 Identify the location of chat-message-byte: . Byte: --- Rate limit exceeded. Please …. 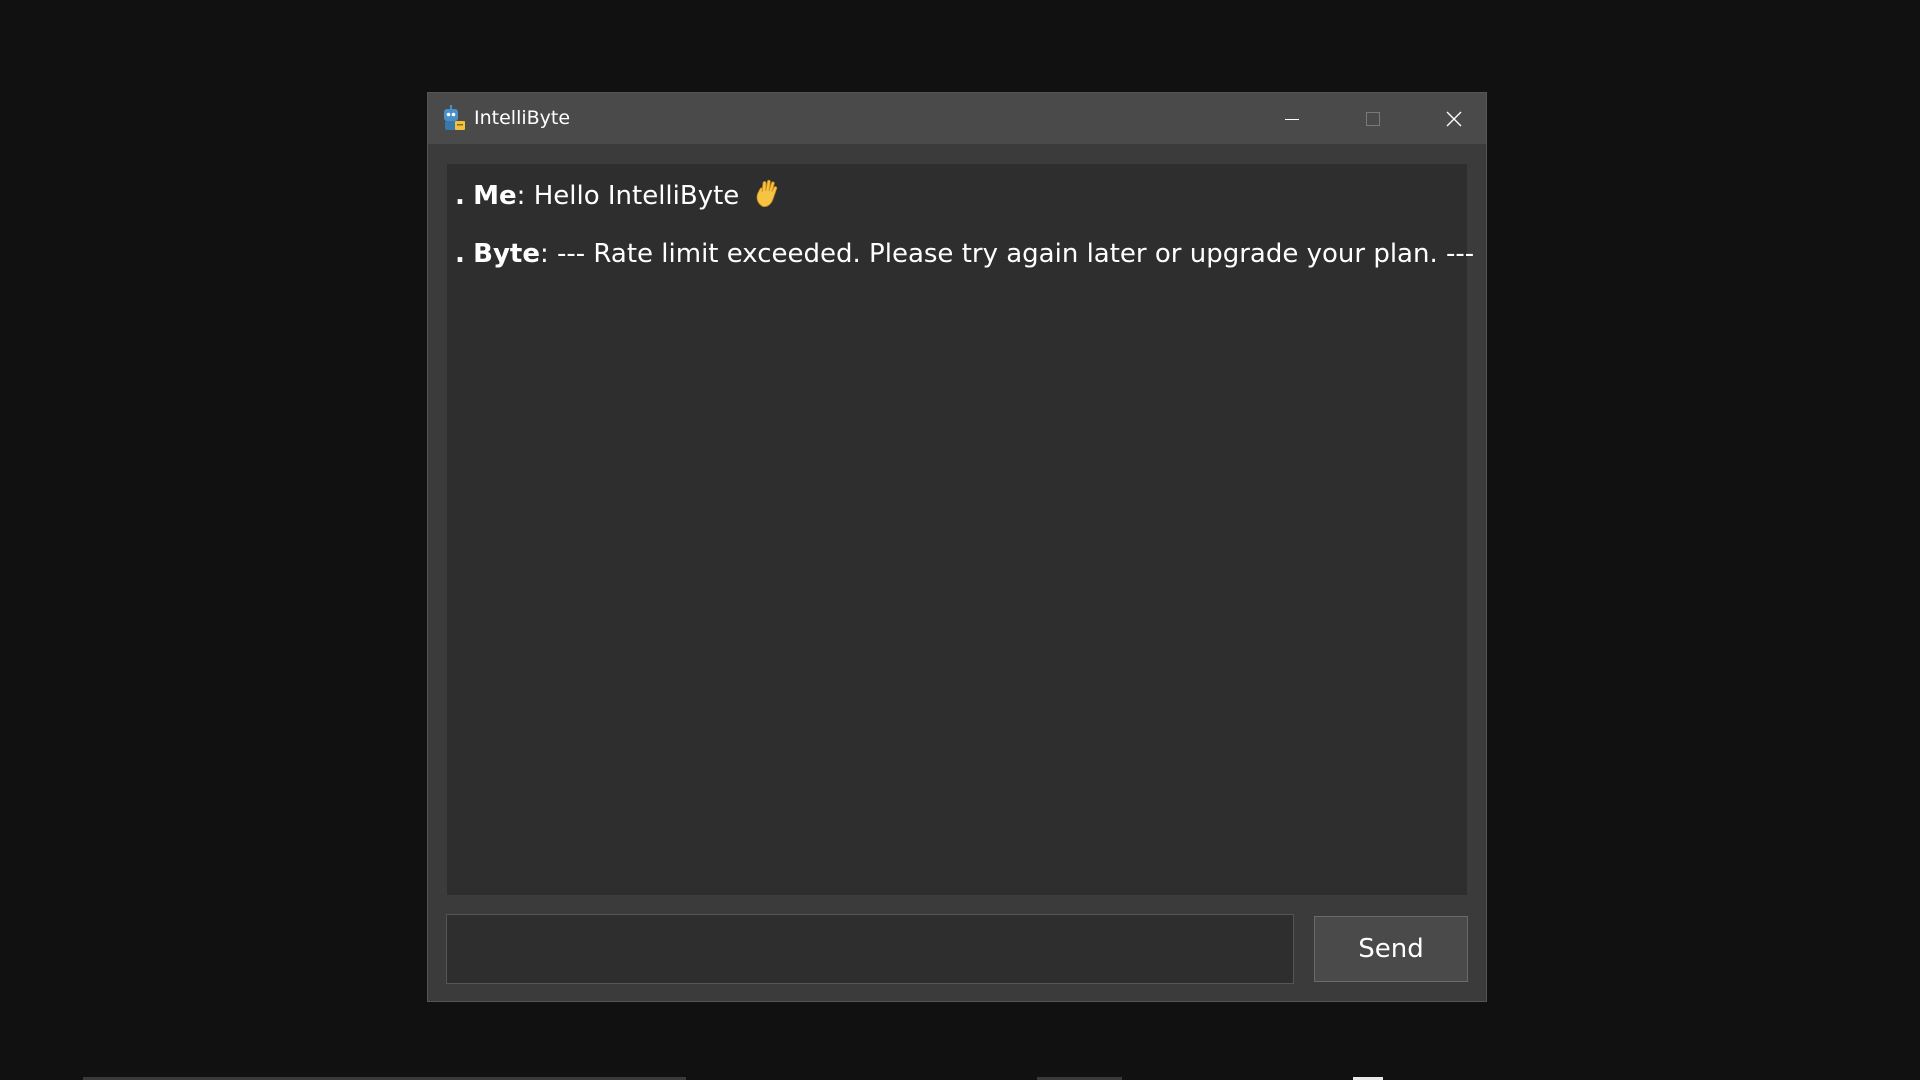
(964, 261).